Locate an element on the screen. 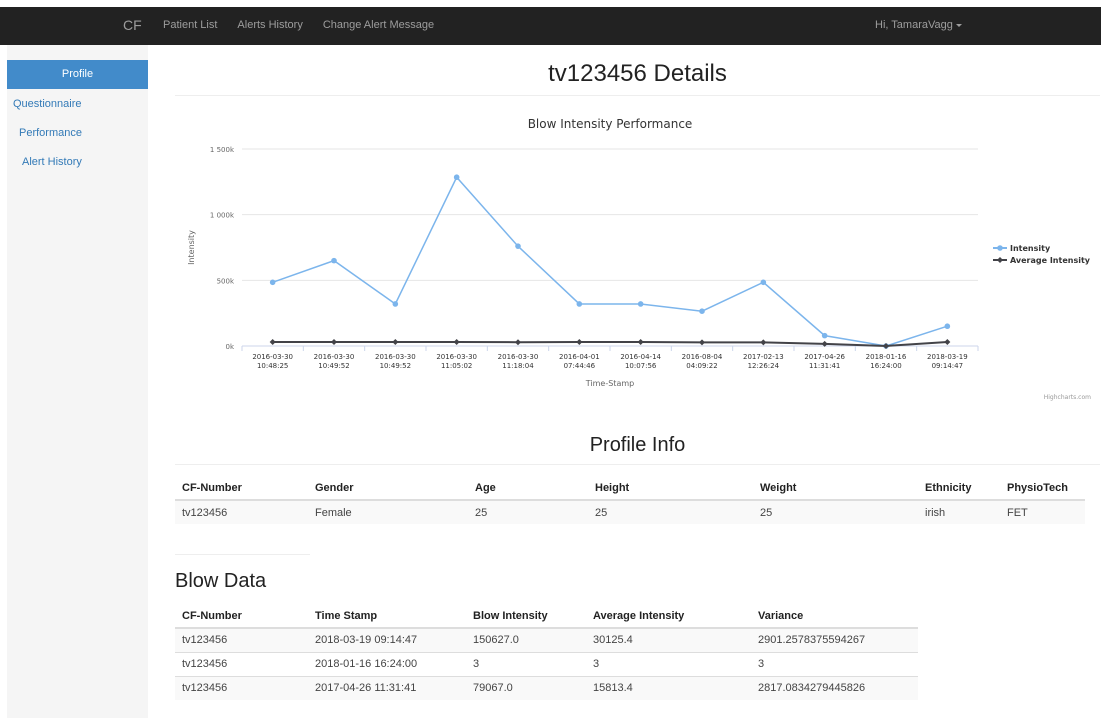 This screenshot has height=718, width=1101. sidebar-item-questionnaire: Questionnaire is located at coordinates (47, 104).